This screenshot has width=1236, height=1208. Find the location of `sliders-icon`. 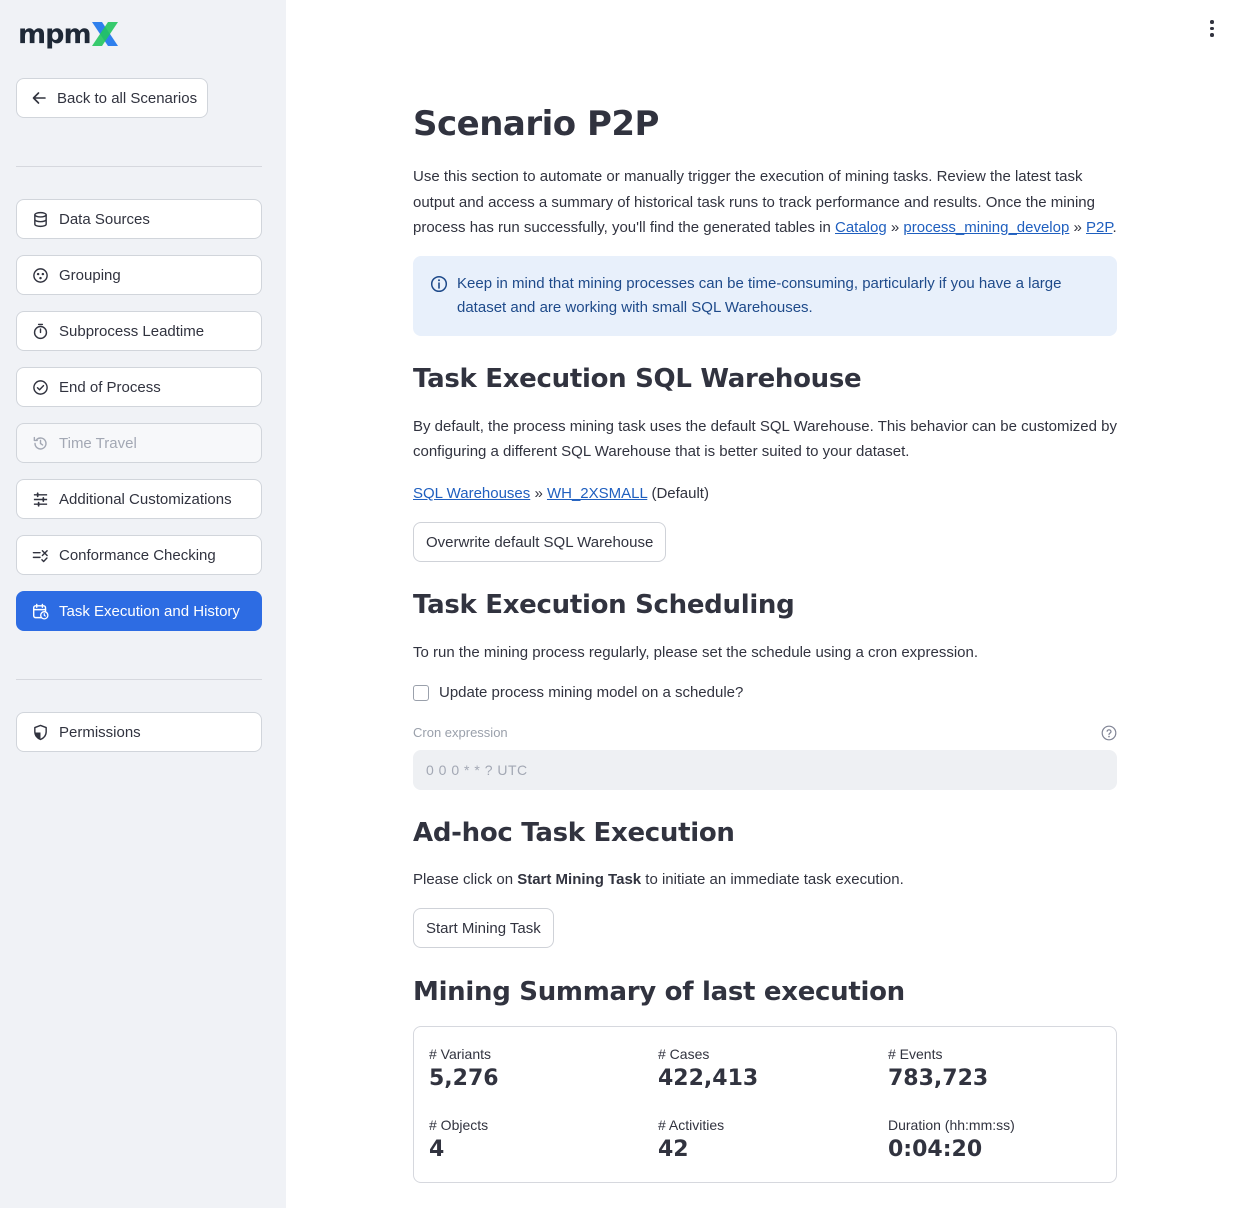

sliders-icon is located at coordinates (40, 499).